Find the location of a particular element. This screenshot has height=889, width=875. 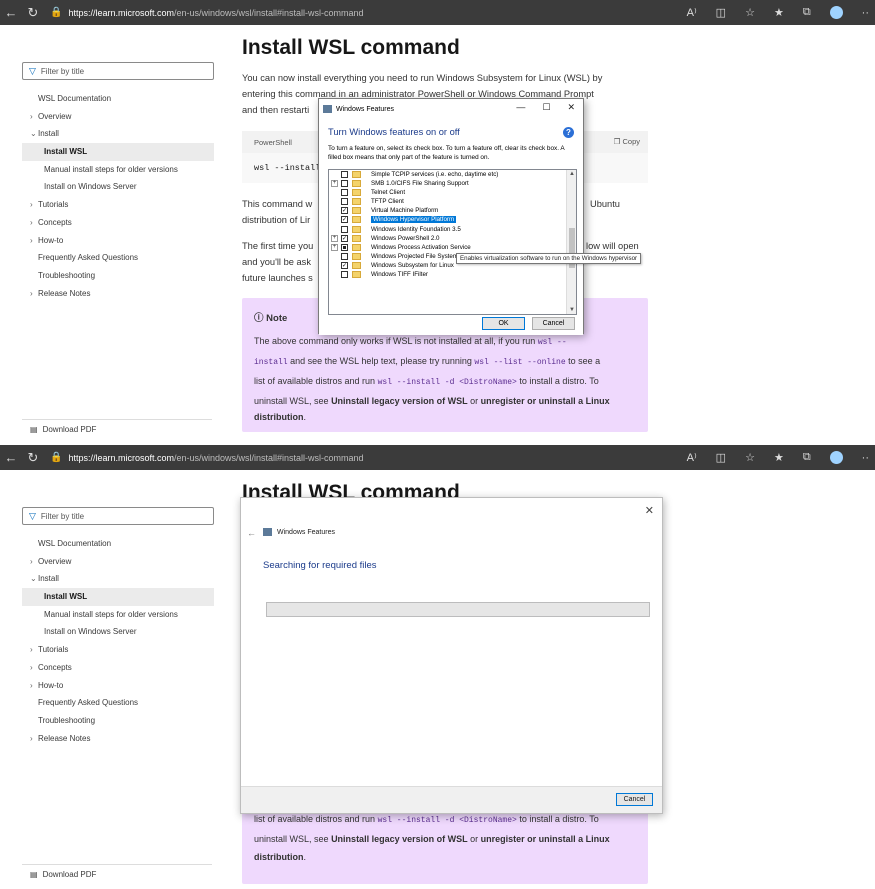

ok-button: OK is located at coordinates (503, 323).